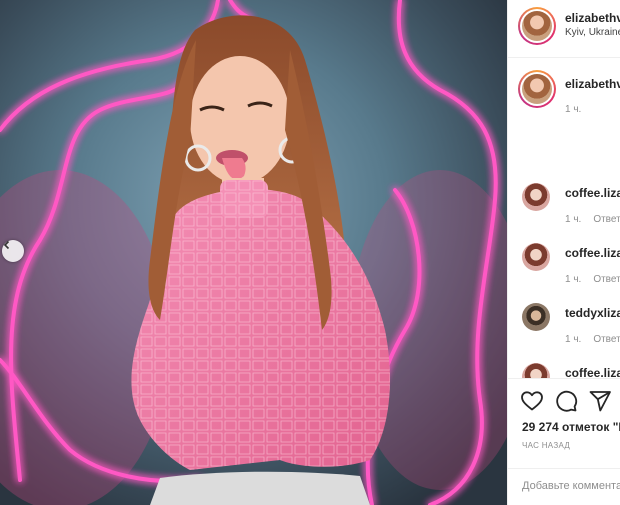 The image size is (620, 505). Describe the element at coordinates (537, 89) in the screenshot. I see `caption-avatar` at that location.